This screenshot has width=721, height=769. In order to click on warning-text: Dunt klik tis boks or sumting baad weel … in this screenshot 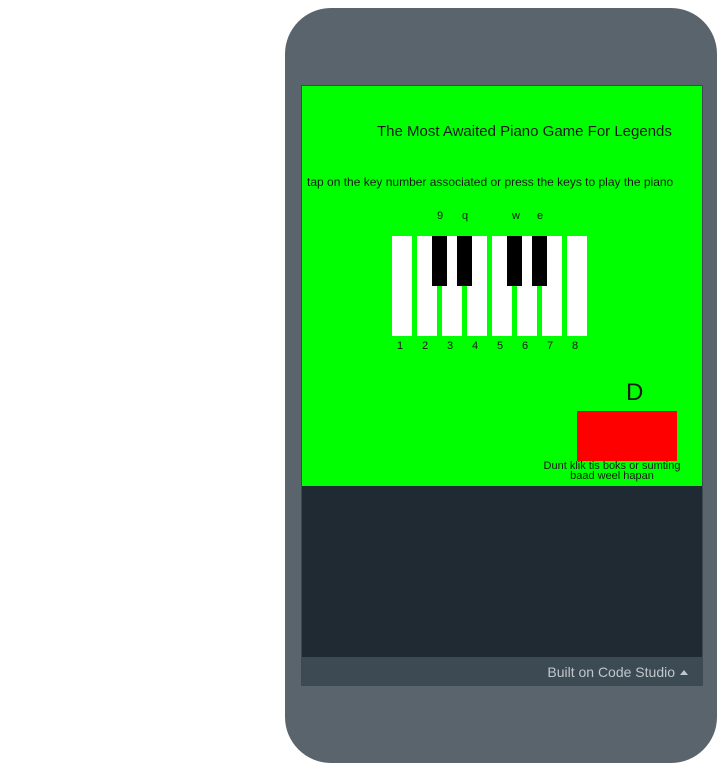, I will do `click(612, 471)`.